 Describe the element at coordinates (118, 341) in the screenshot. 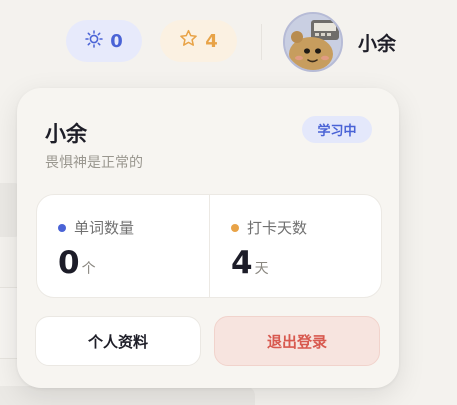

I see `profile-button: 个人资料` at that location.